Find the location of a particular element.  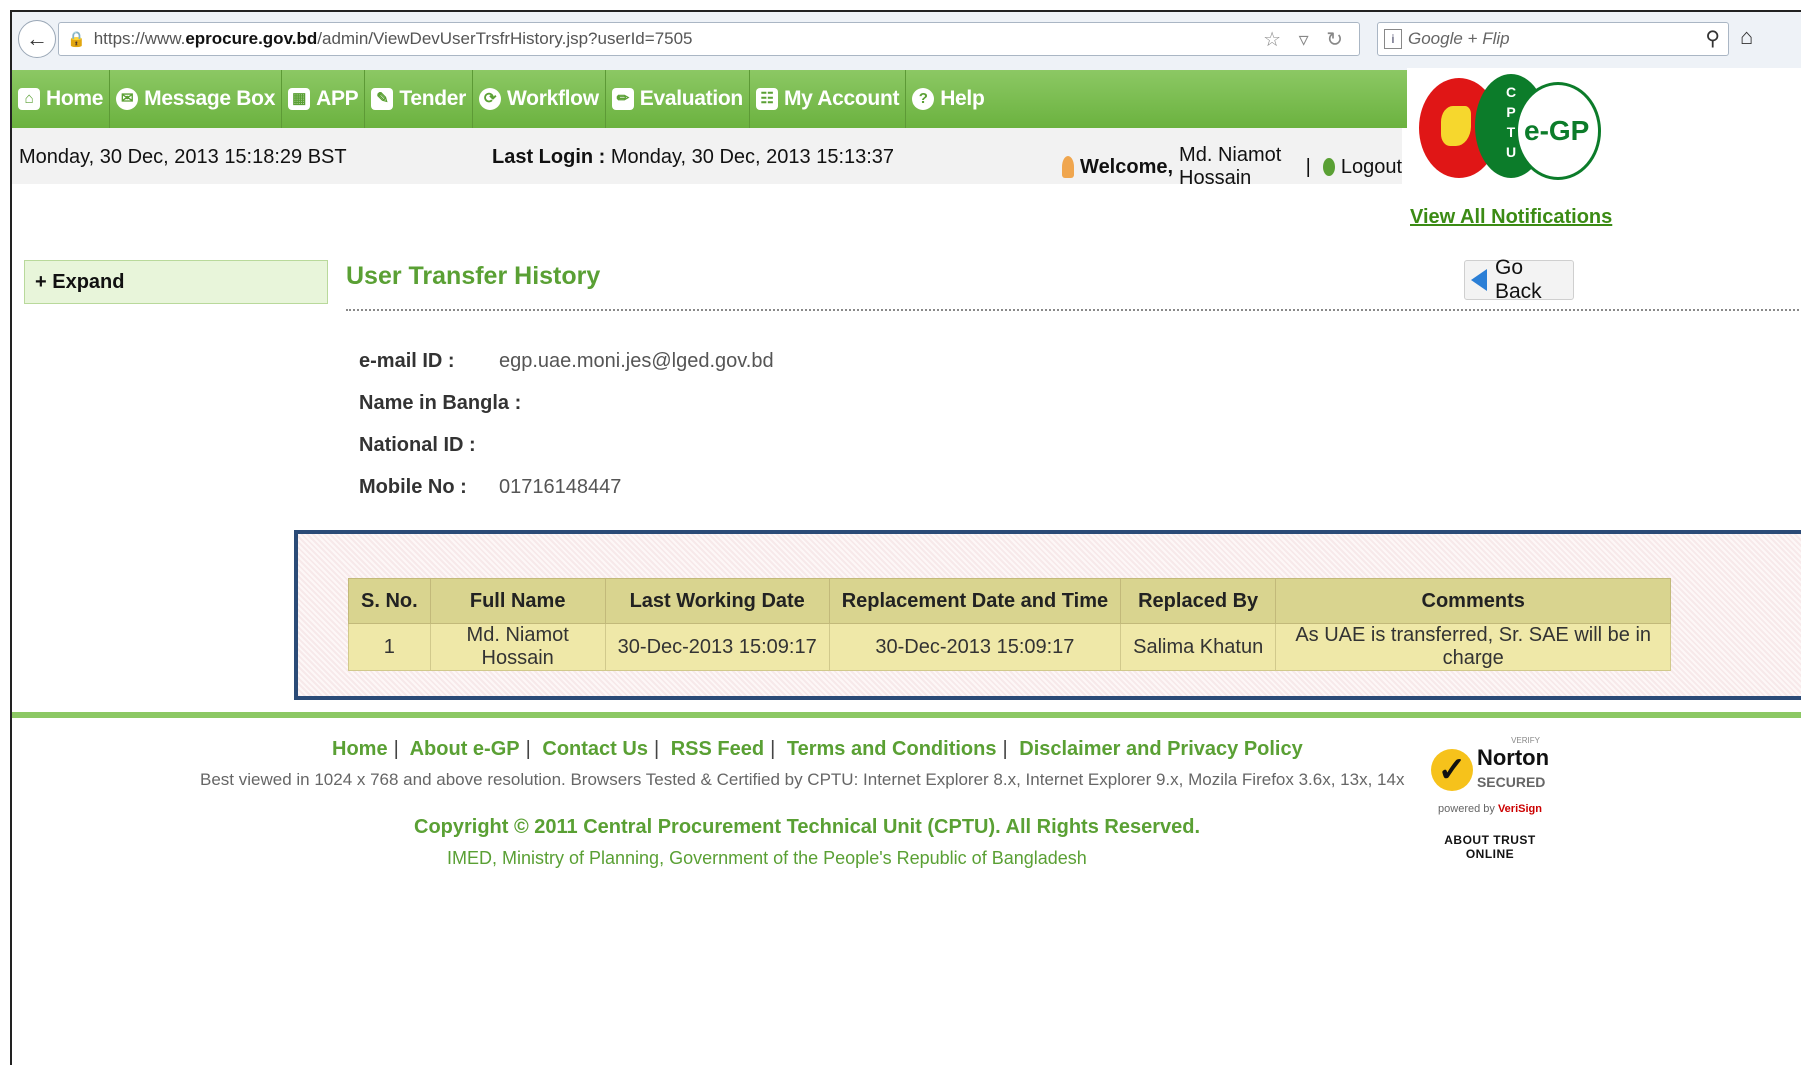

field-mobile: Mobile No :01716148447 is located at coordinates (490, 487).